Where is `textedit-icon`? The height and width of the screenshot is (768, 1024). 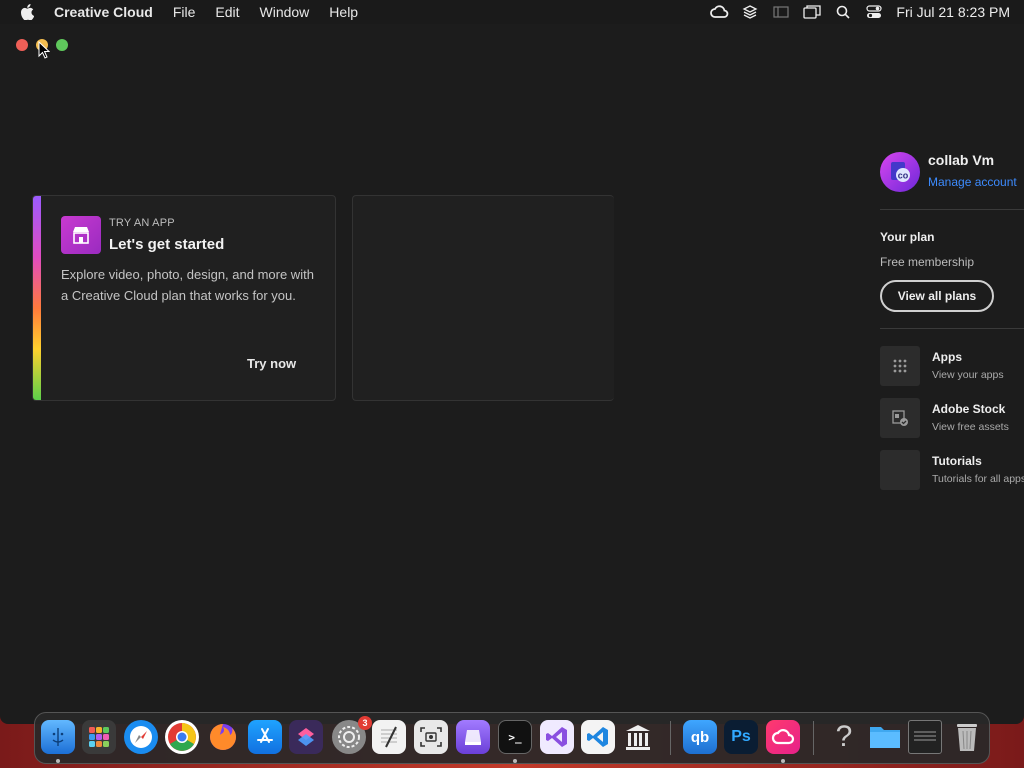
textedit-icon is located at coordinates (389, 737).